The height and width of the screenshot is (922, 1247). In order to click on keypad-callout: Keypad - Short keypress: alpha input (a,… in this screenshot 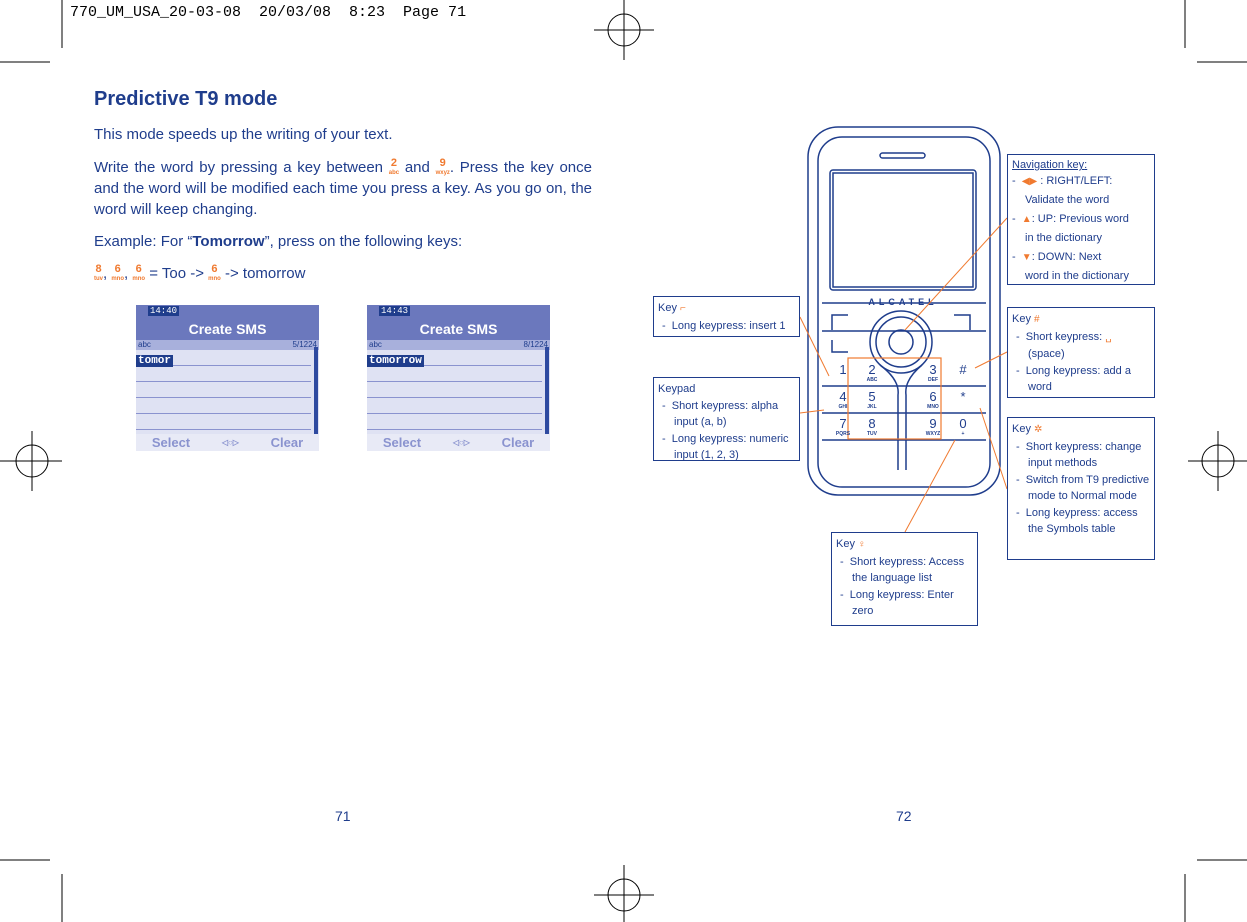, I will do `click(726, 419)`.